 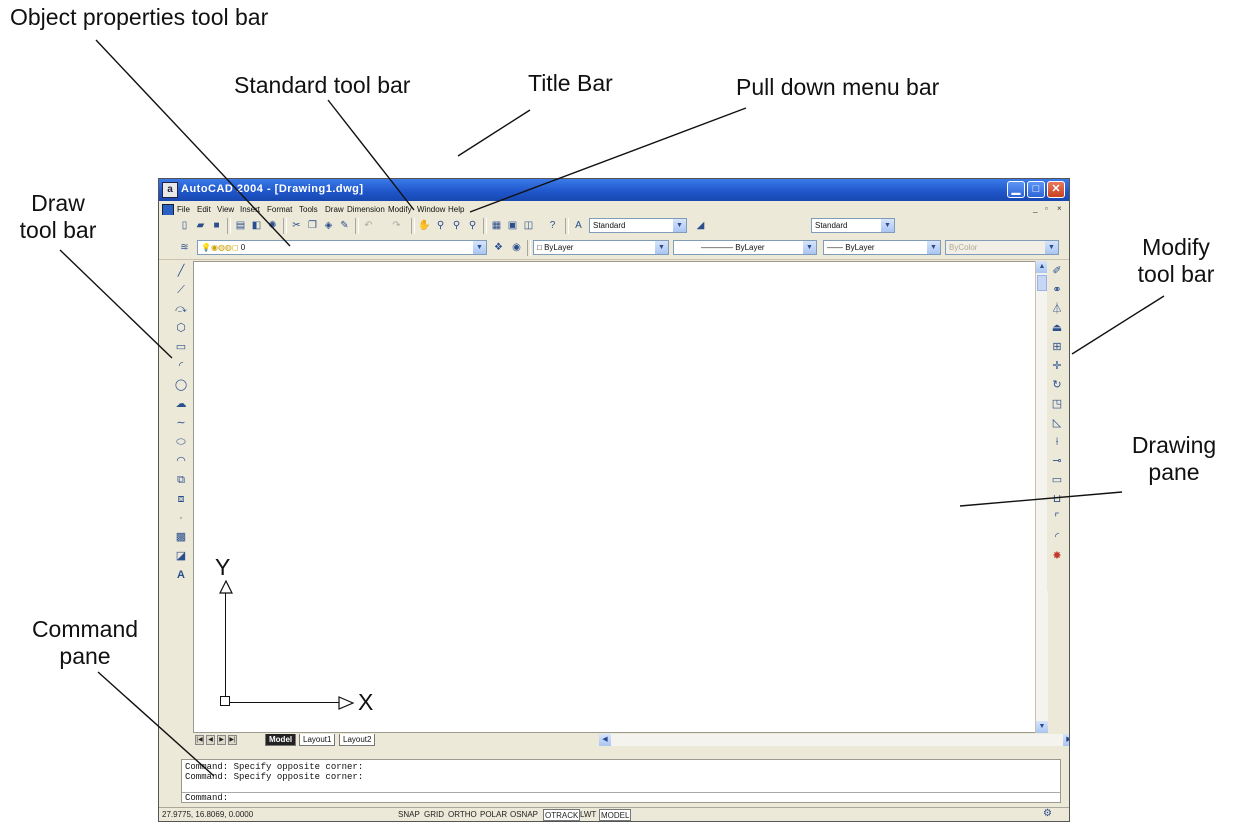 What do you see at coordinates (240, 225) in the screenshot?
I see `plot-icon: ▤` at bounding box center [240, 225].